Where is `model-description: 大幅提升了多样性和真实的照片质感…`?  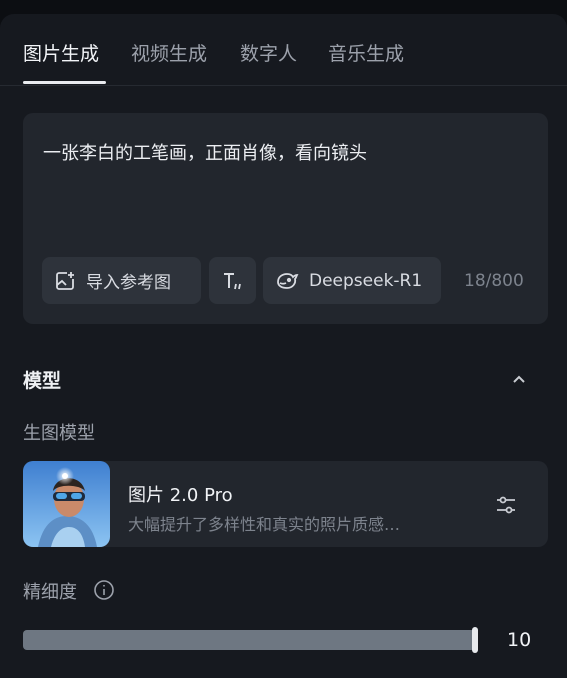 model-description: 大幅提升了多样性和真实的照片质感… is located at coordinates (264, 524).